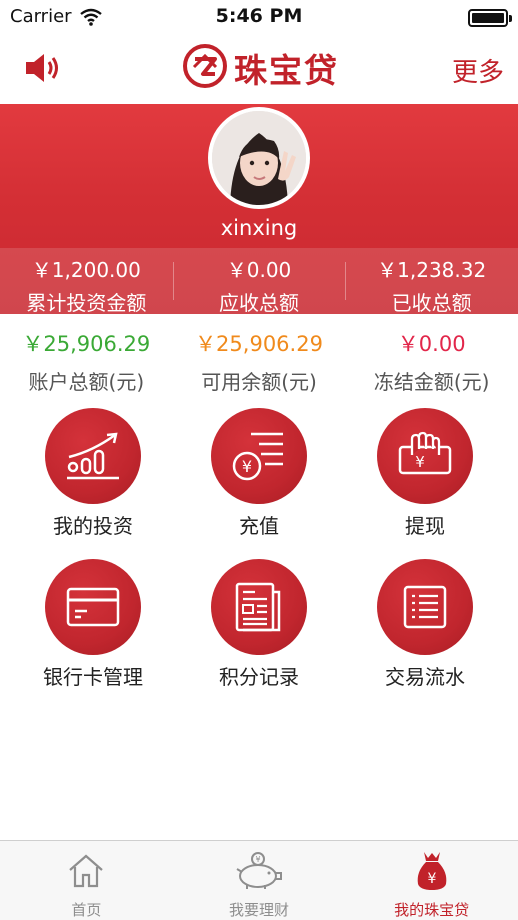 This screenshot has width=518, height=920. Describe the element at coordinates (259, 158) in the screenshot. I see `avatar` at that location.